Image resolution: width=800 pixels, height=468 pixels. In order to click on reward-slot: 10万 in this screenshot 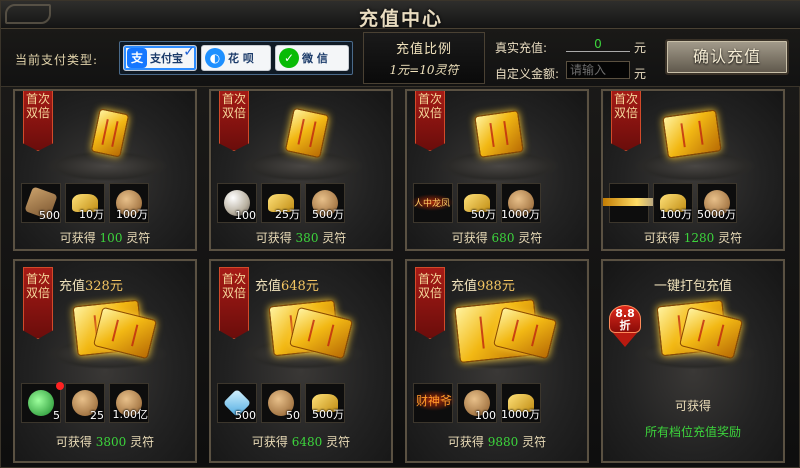, I will do `click(85, 203)`.